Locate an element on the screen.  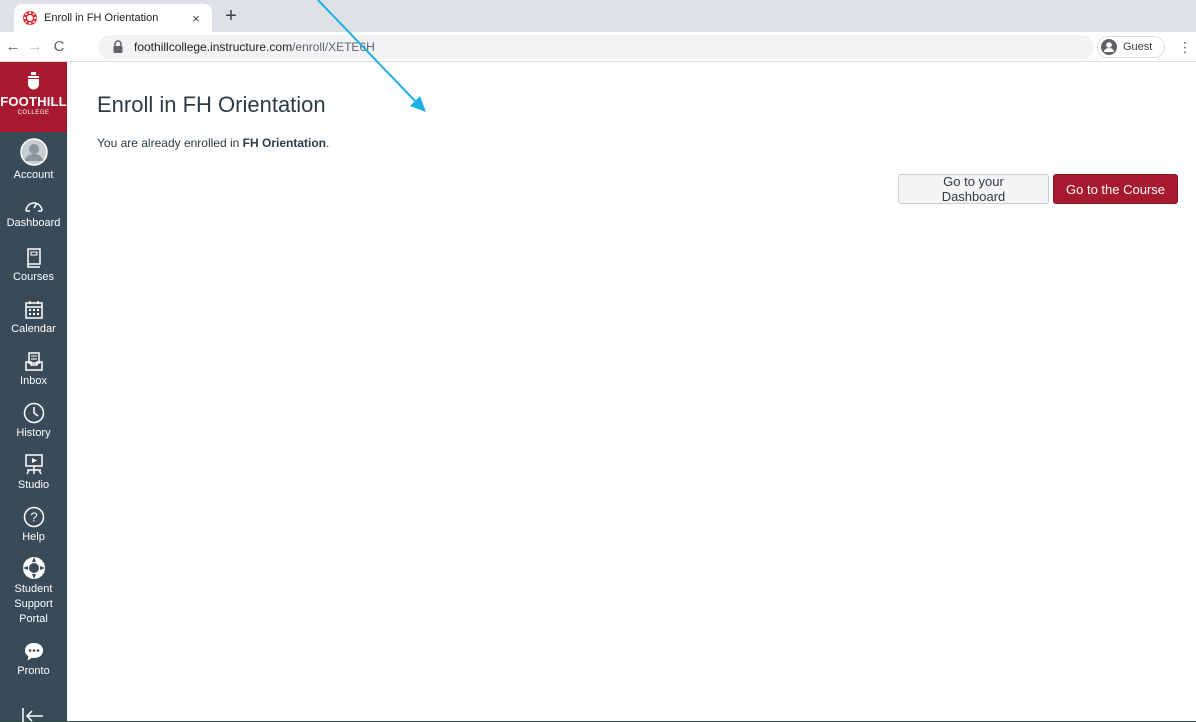
nav-item-account: Account is located at coordinates (33, 160).